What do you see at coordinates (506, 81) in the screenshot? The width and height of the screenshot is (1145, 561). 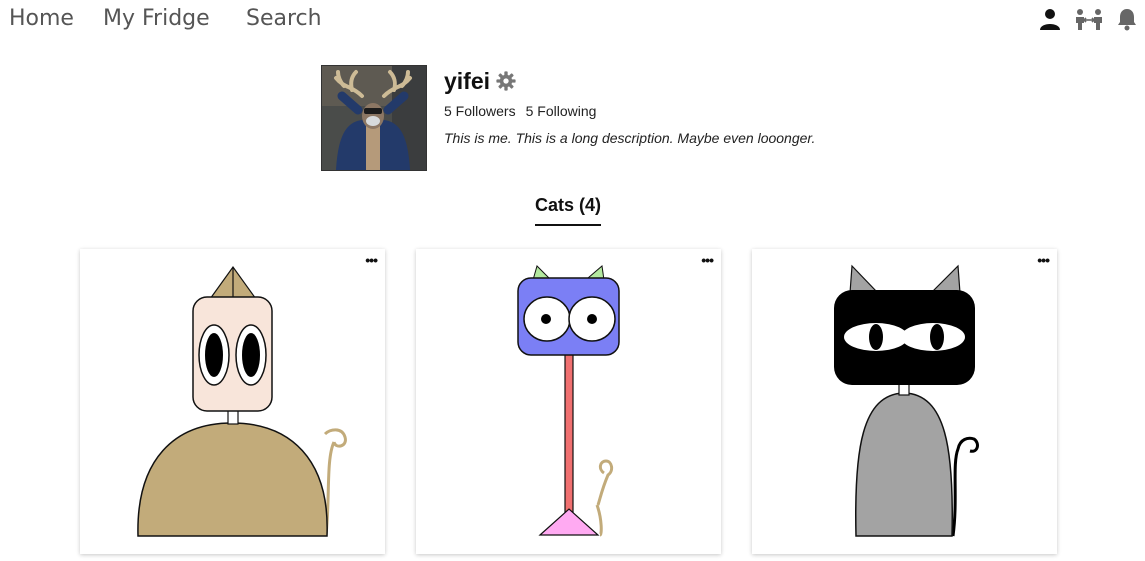 I see `gear-icon` at bounding box center [506, 81].